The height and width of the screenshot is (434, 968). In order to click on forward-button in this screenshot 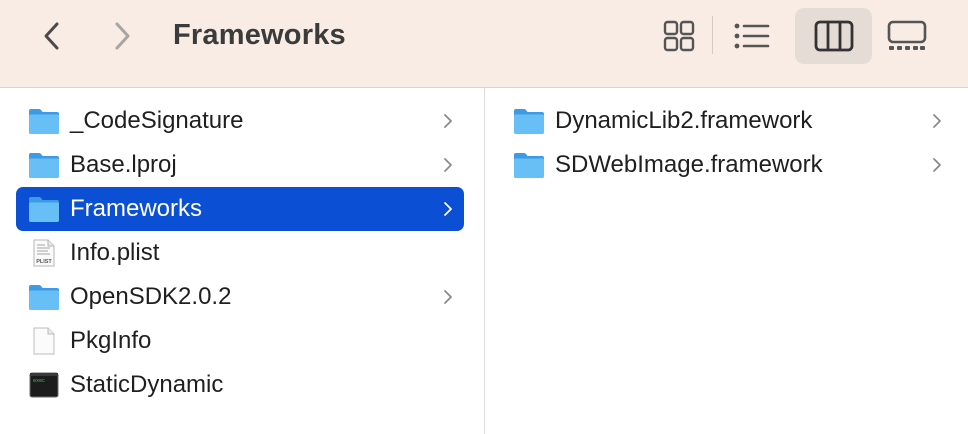, I will do `click(122, 36)`.